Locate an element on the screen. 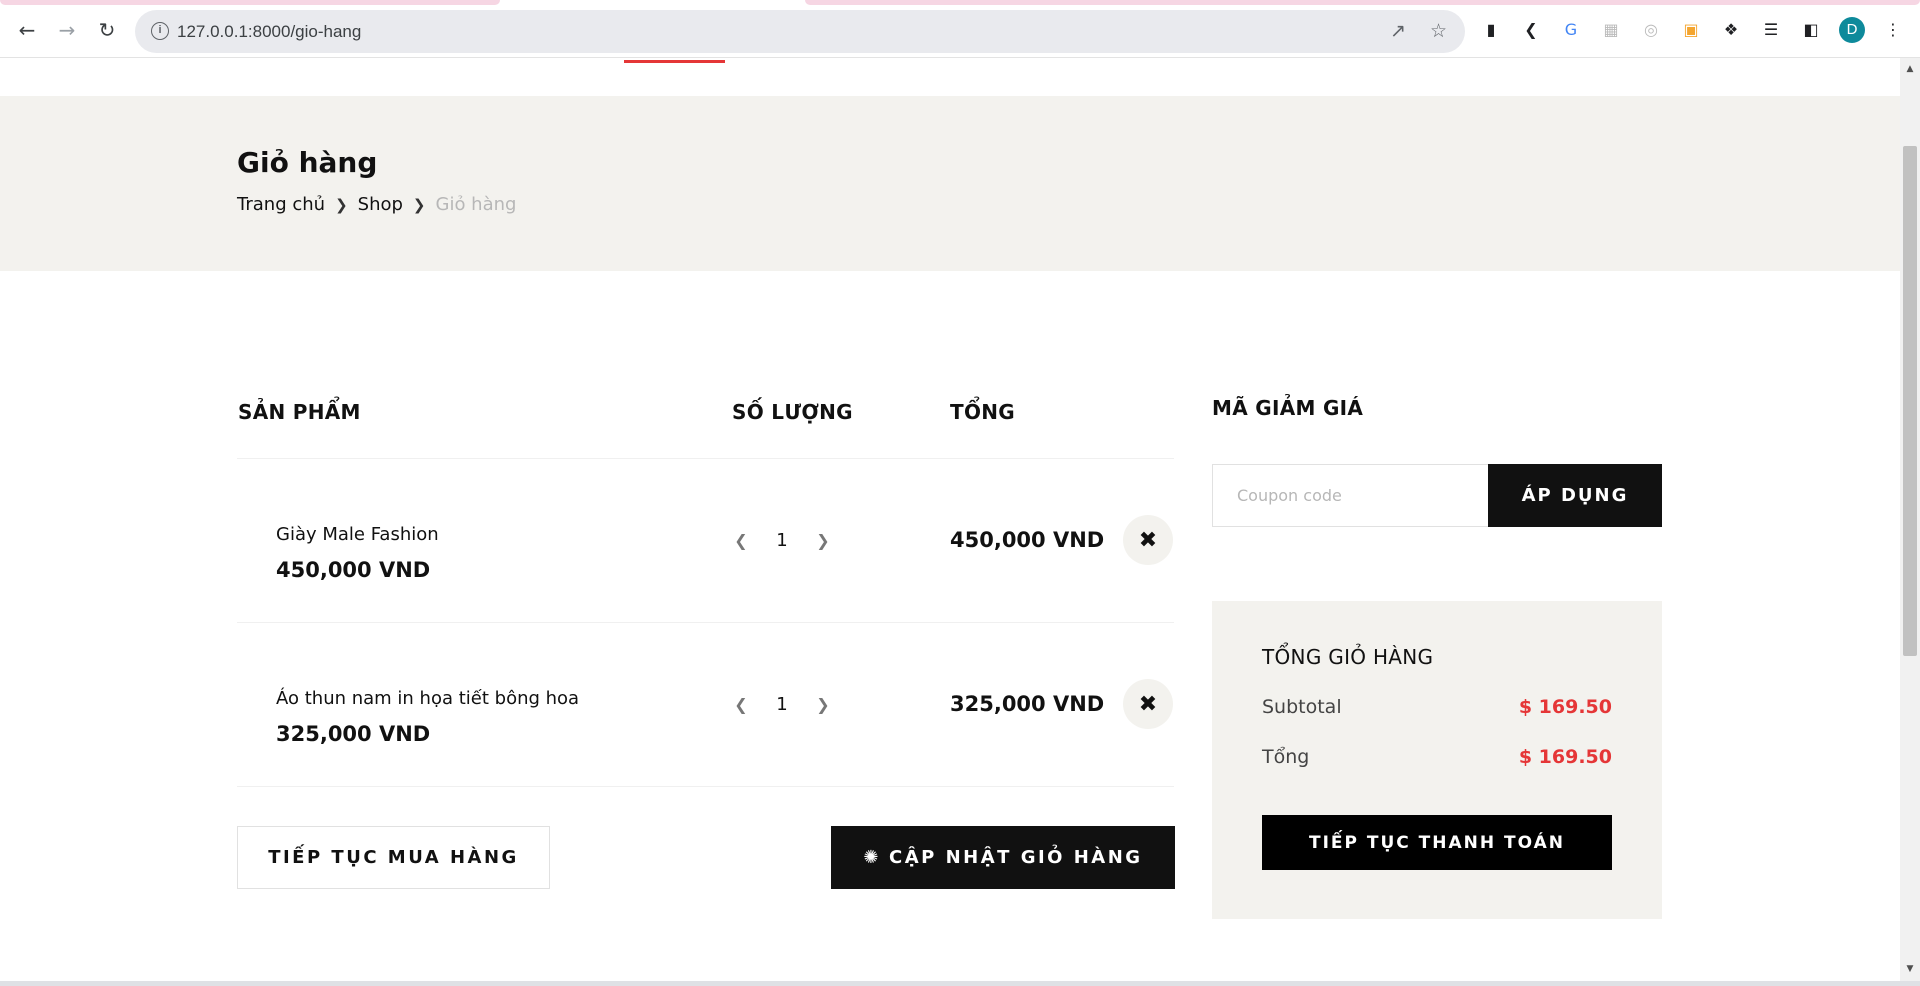  extension-grid-icon: ▦ is located at coordinates (1611, 29).